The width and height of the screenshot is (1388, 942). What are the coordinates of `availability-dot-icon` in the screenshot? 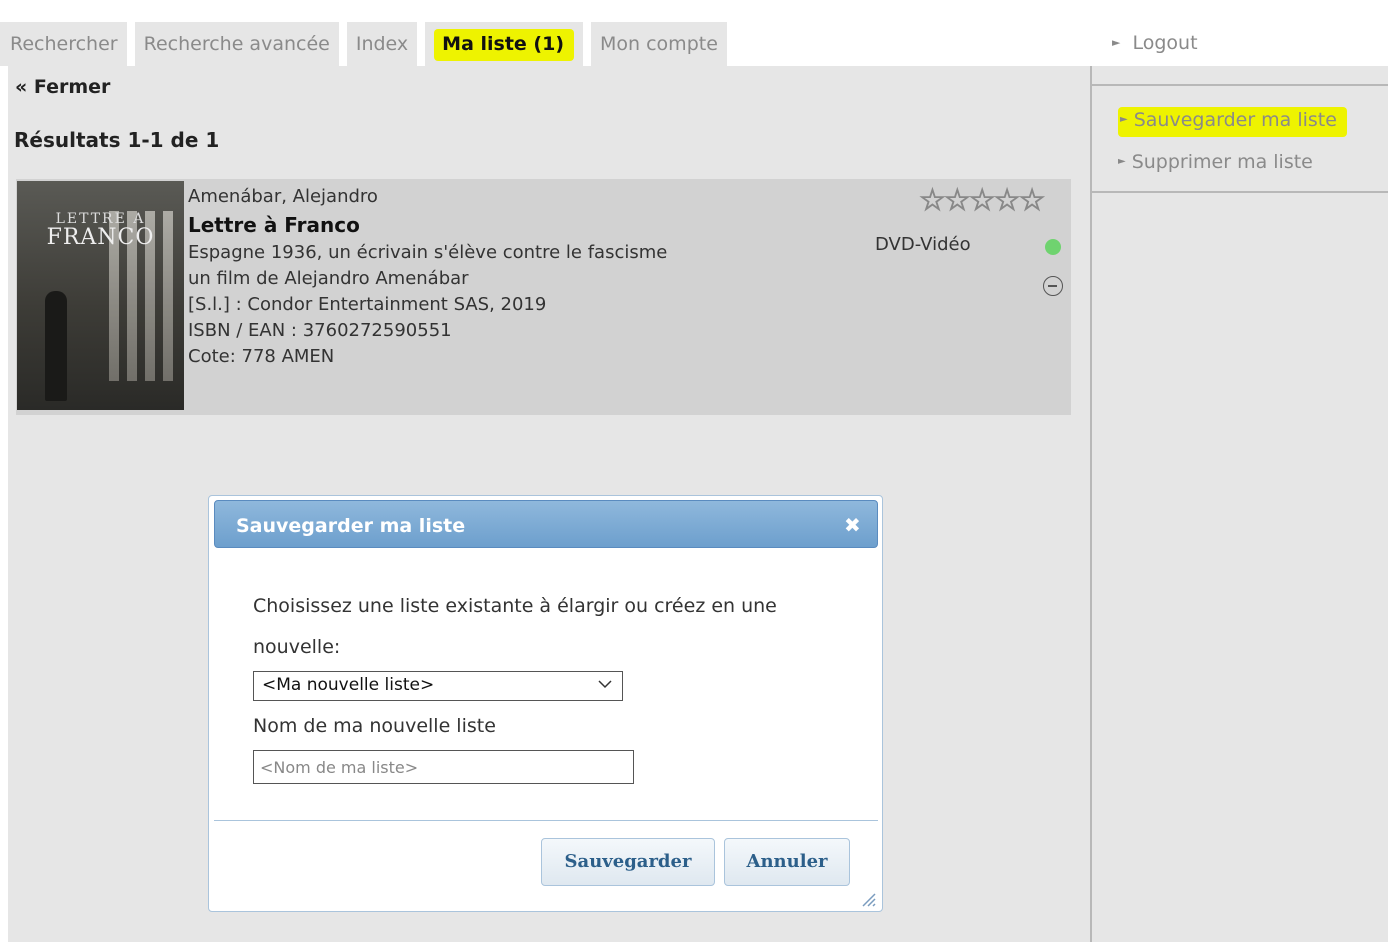 It's located at (1053, 247).